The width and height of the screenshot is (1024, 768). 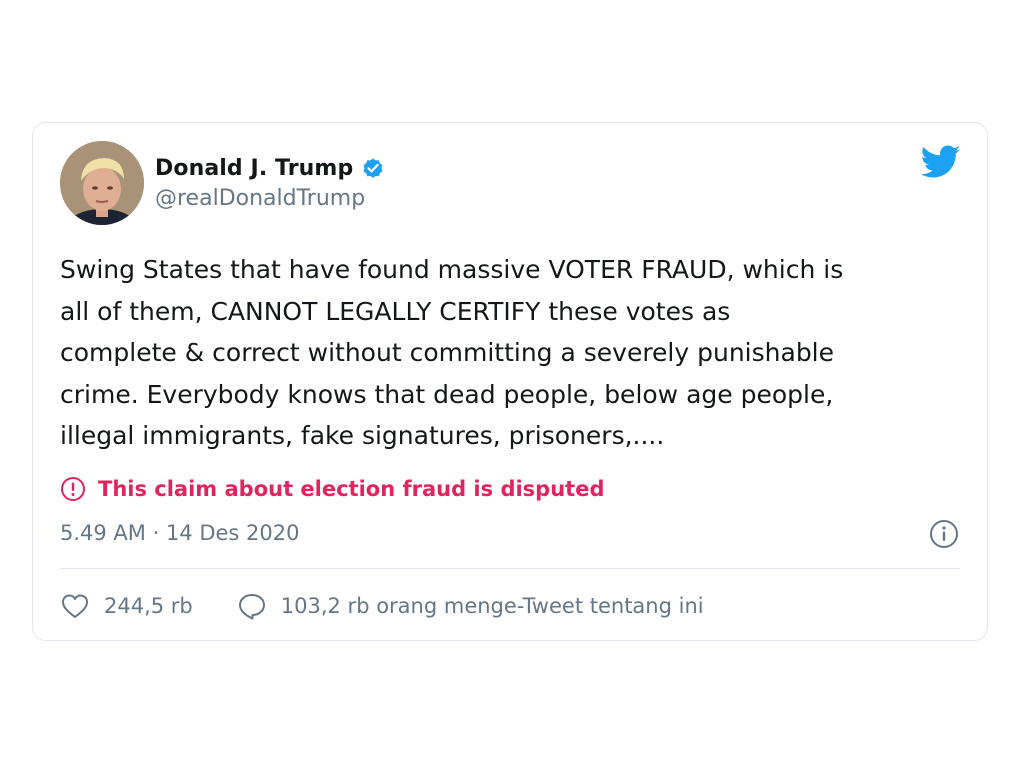 What do you see at coordinates (260, 198) in the screenshot?
I see `author-handle: @realDonaldTrump` at bounding box center [260, 198].